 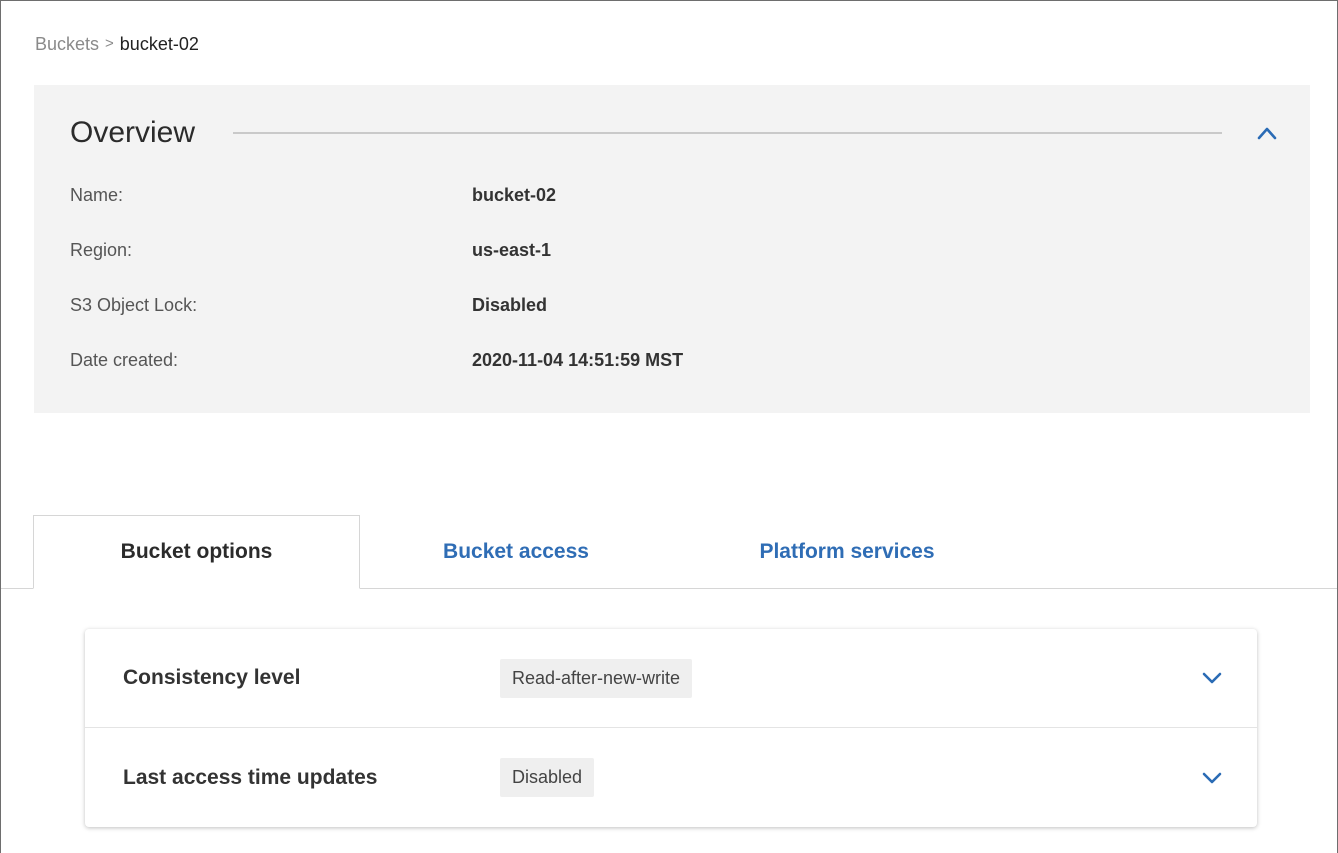 What do you see at coordinates (376, 212) in the screenshot?
I see `detail-row-name: Name: bucket-02` at bounding box center [376, 212].